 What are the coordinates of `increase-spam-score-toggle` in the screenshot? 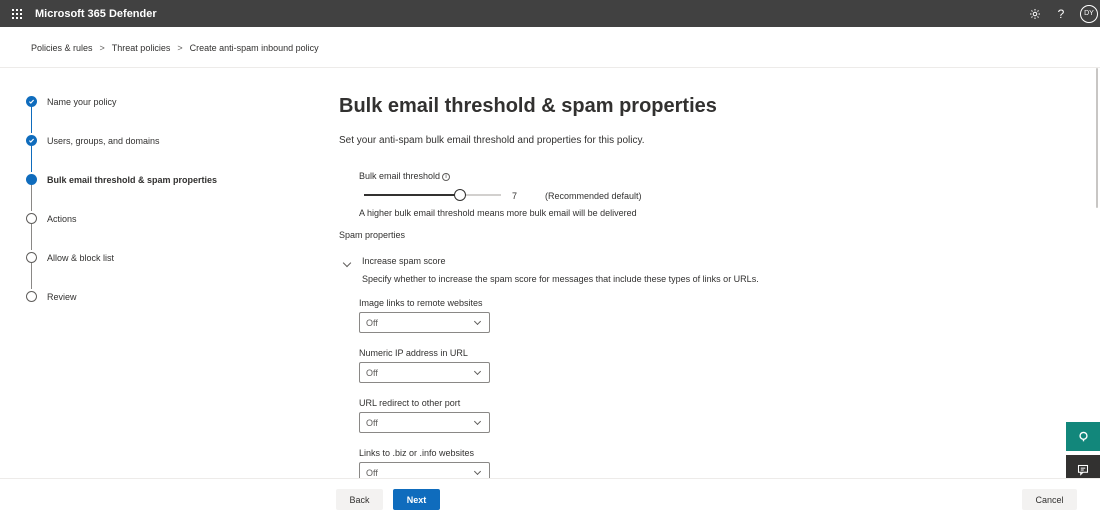 It's located at (347, 262).